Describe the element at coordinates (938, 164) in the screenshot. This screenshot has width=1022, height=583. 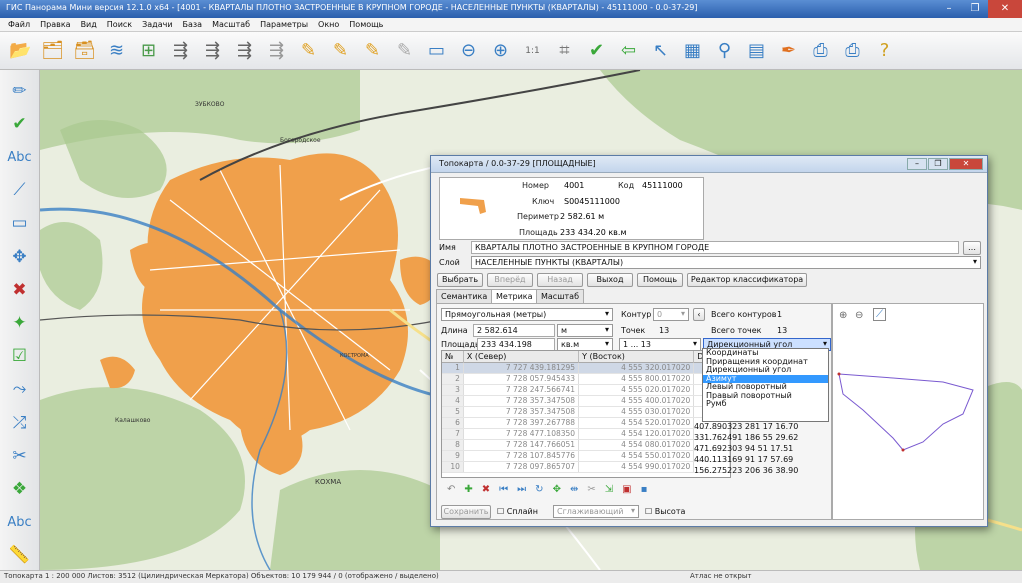
I see `dialog-maximize-button: ❐` at that location.